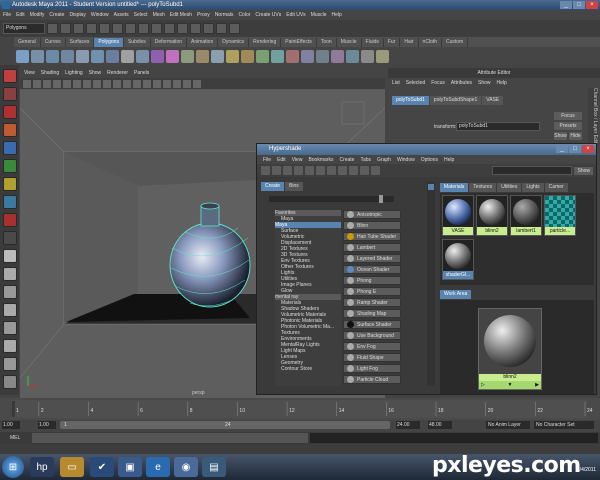  Describe the element at coordinates (372, 280) in the screenshot. I see `node-button: Phong` at that location.